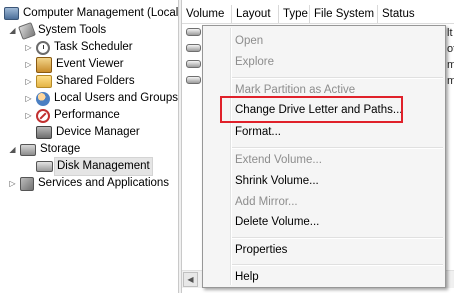 The width and height of the screenshot is (454, 293). Describe the element at coordinates (450, 33) in the screenshot. I see `status-cell-edge: lt` at that location.